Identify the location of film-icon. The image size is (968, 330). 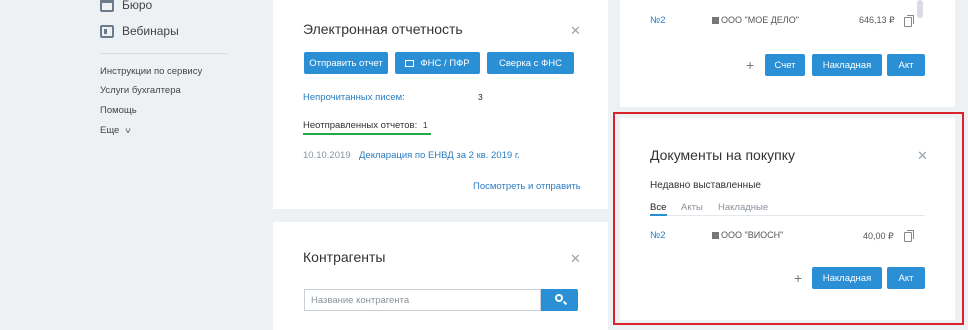
(107, 31).